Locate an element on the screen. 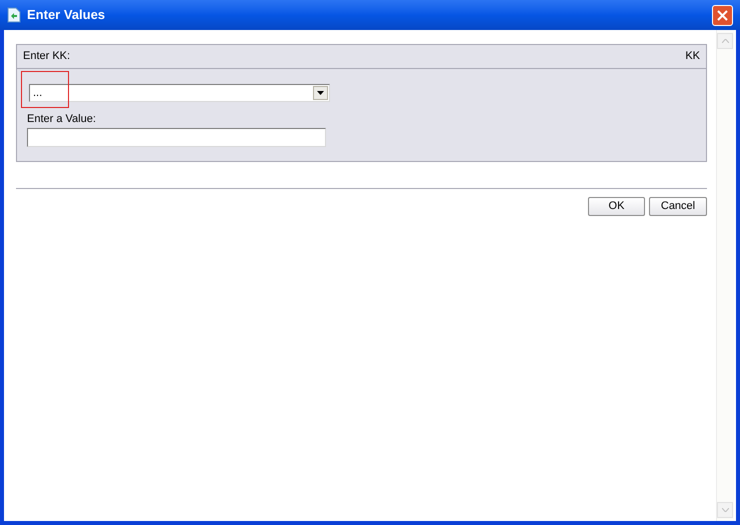 The height and width of the screenshot is (525, 740). scroll-up-icon is located at coordinates (725, 41).